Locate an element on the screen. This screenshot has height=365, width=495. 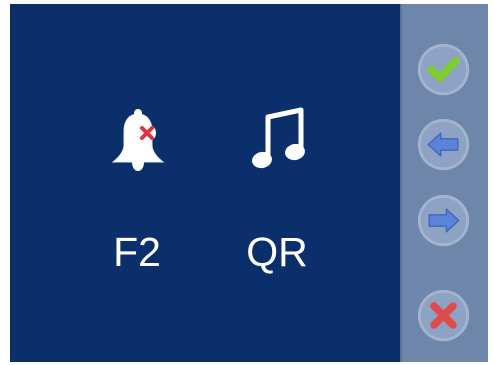
label-qr: QR is located at coordinates (277, 252).